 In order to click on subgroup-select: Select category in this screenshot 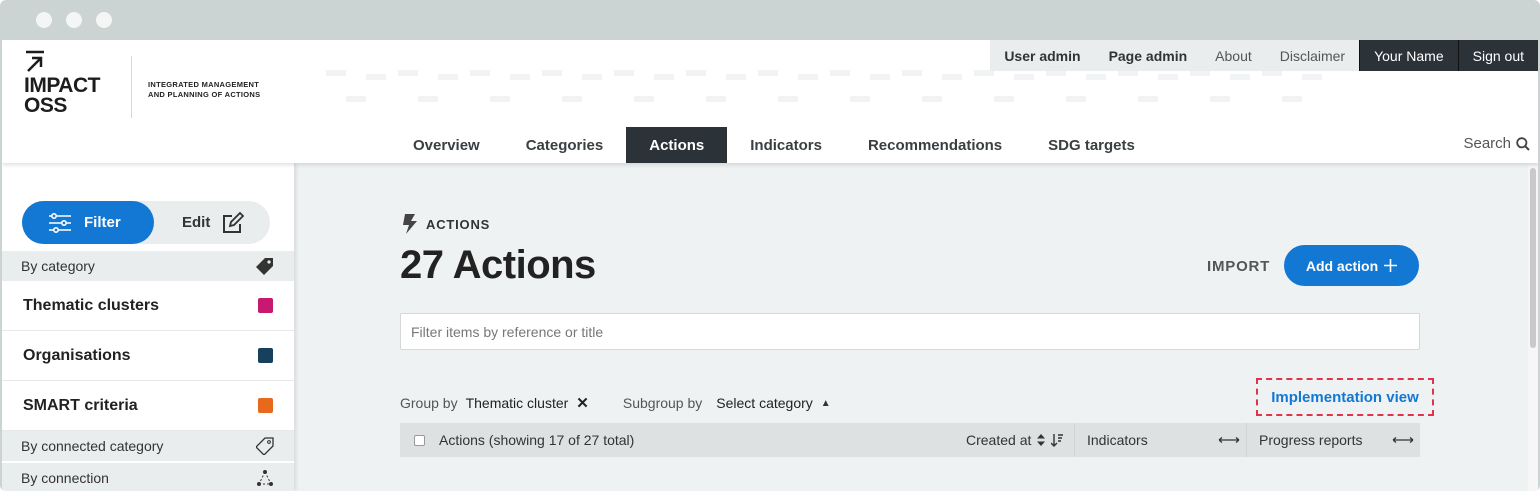, I will do `click(764, 403)`.